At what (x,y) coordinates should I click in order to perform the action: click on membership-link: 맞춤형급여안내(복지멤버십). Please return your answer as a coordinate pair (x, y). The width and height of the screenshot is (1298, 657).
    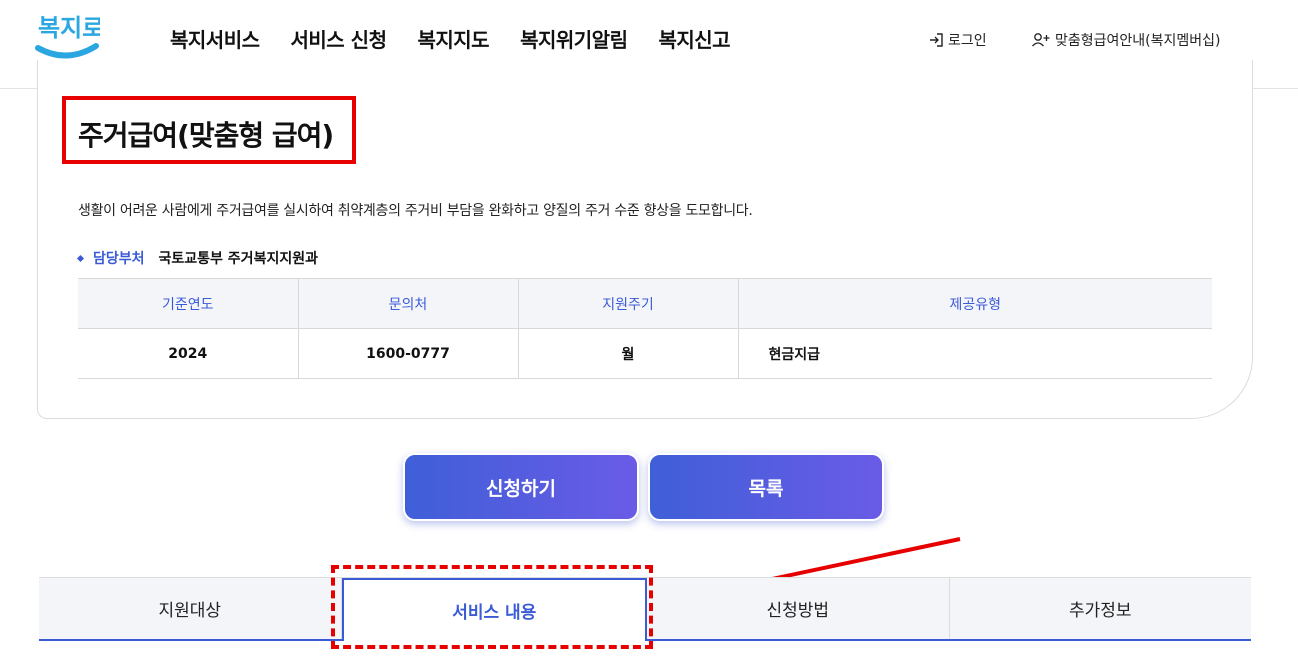
    Looking at the image, I should click on (1125, 40).